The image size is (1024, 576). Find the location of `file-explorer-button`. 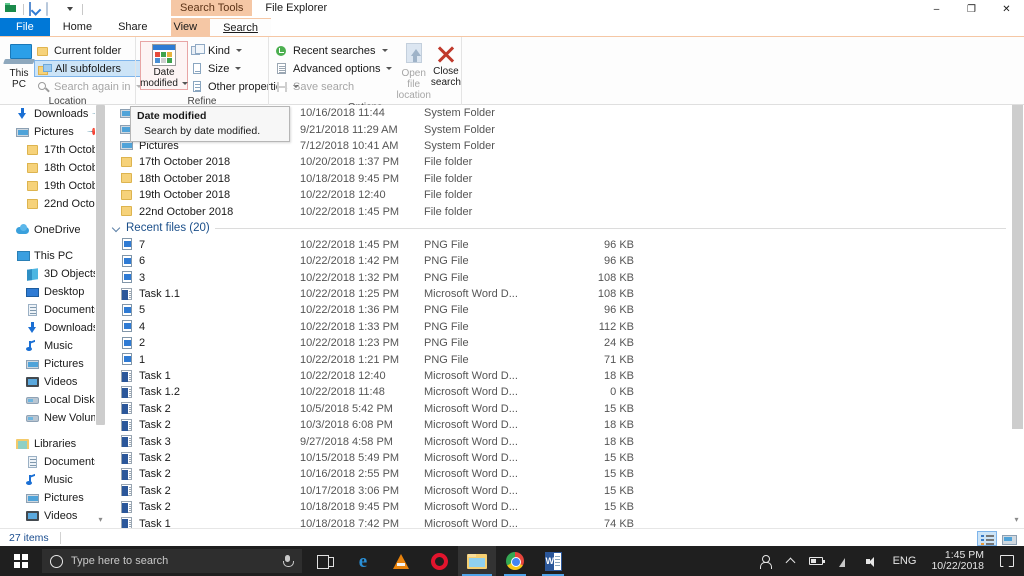

file-explorer-button is located at coordinates (477, 561).